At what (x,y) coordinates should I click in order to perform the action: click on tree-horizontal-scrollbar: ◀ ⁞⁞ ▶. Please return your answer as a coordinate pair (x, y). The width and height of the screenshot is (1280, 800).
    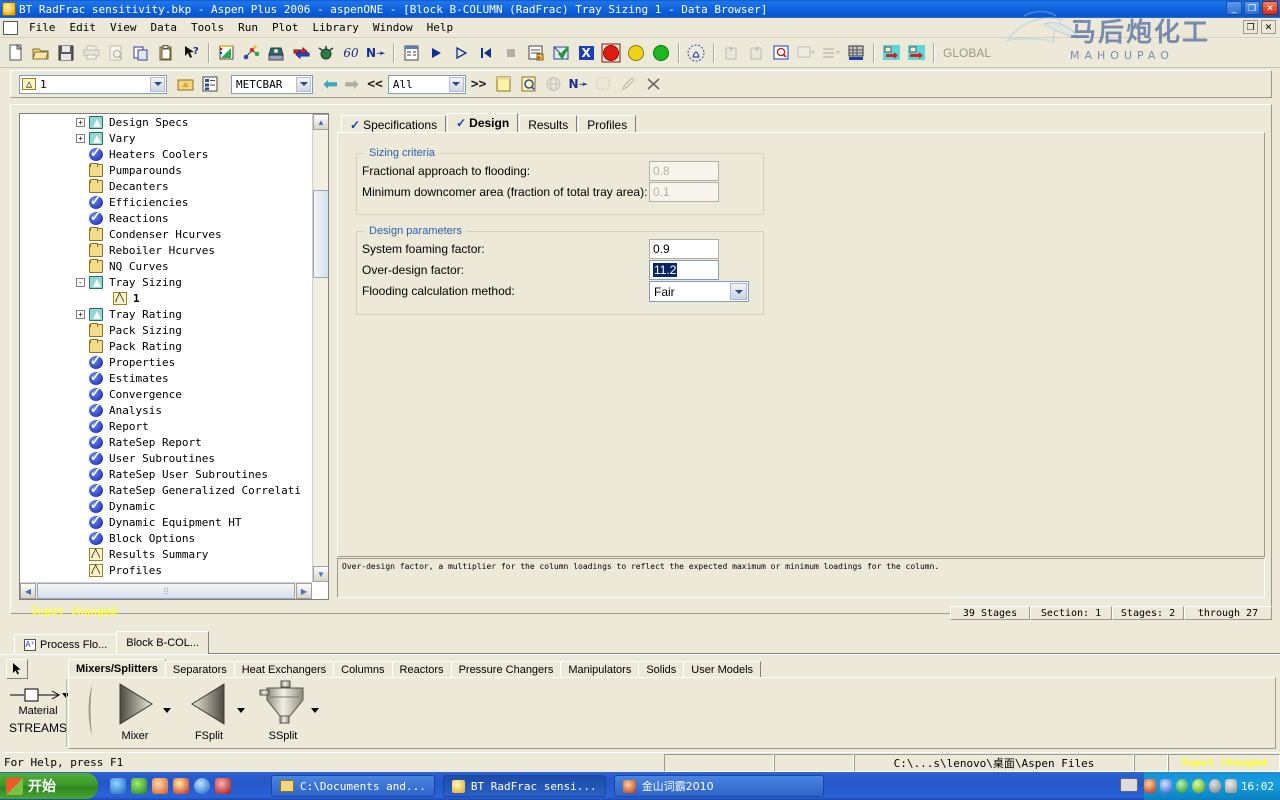
    Looking at the image, I should click on (166, 590).